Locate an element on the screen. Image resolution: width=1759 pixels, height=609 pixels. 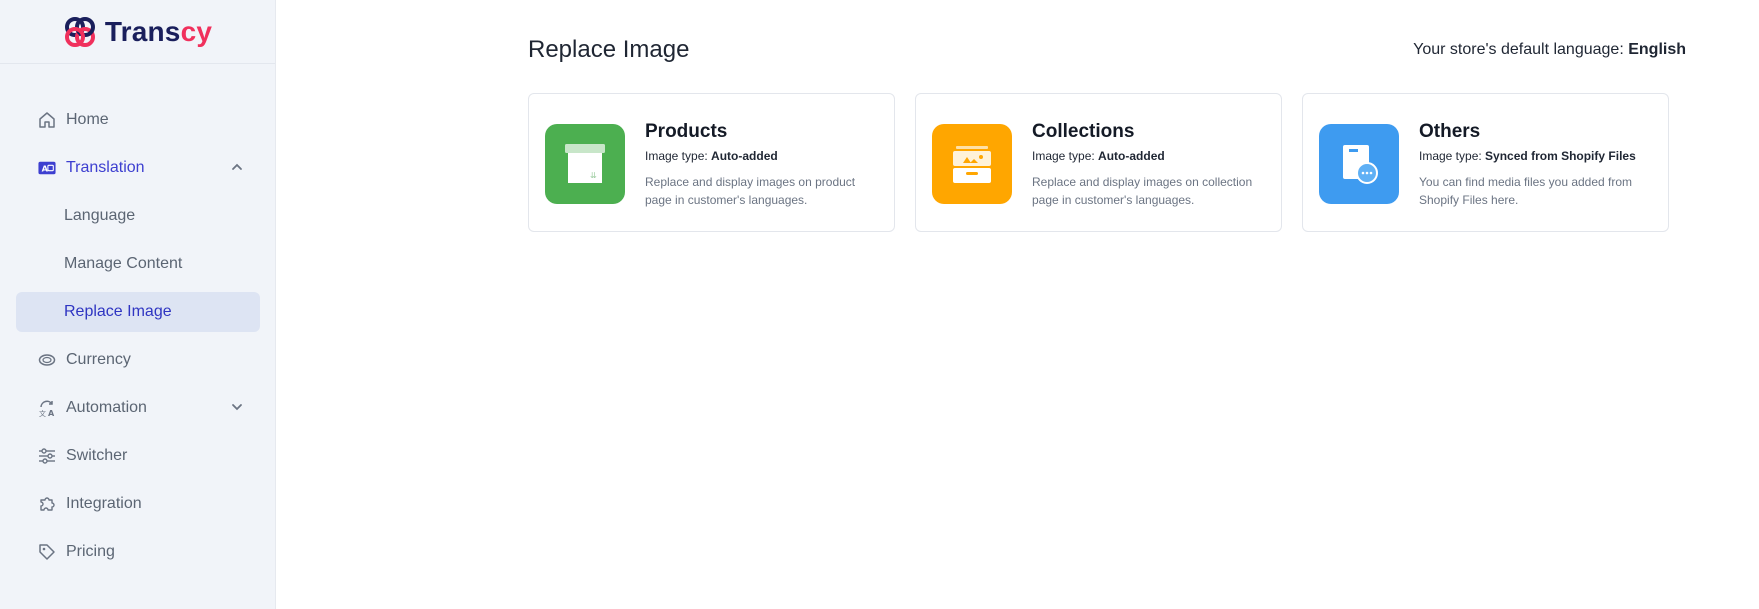
card-title: Products is located at coordinates (686, 131).